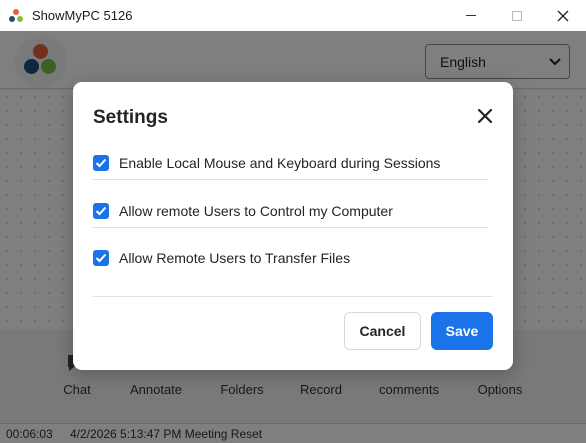 This screenshot has width=586, height=443. I want to click on dialog-close-button, so click(485, 116).